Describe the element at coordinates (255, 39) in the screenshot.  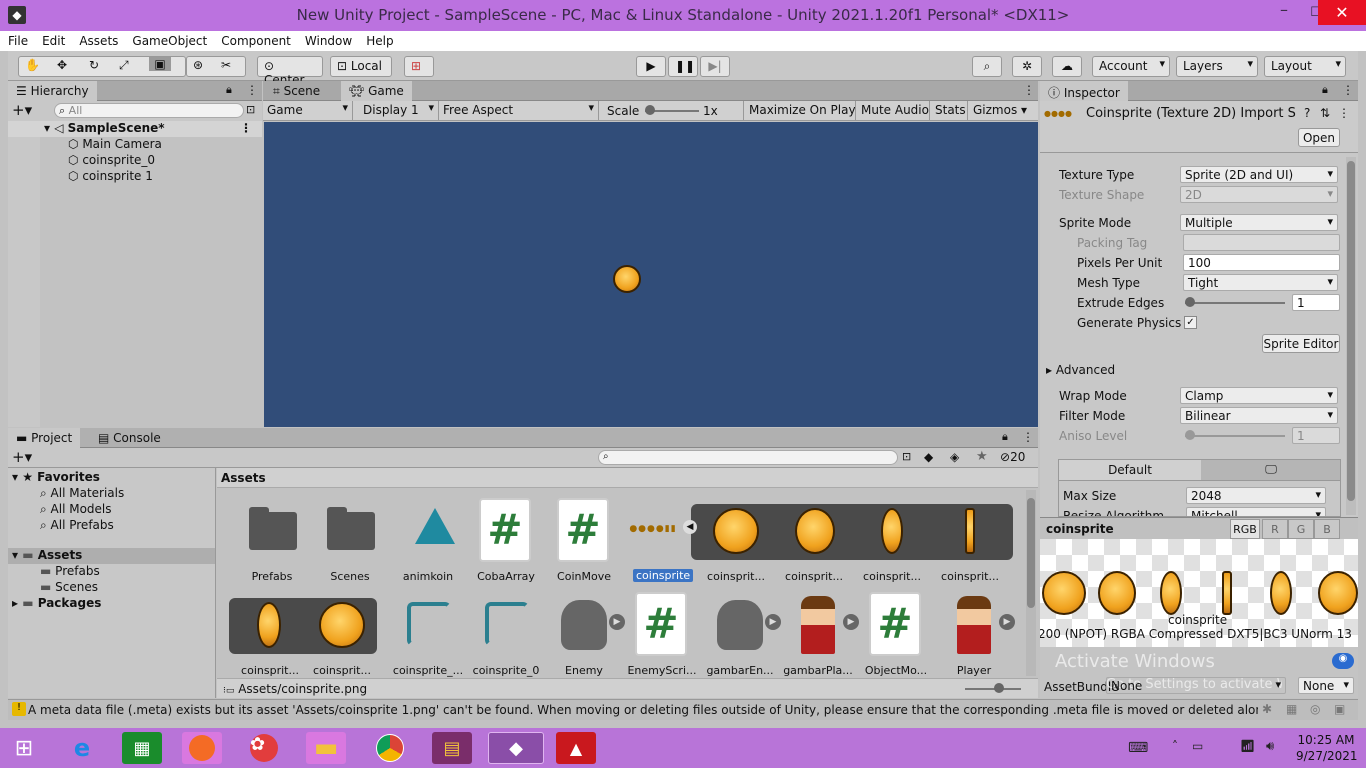
I see `menu-component: Component` at that location.